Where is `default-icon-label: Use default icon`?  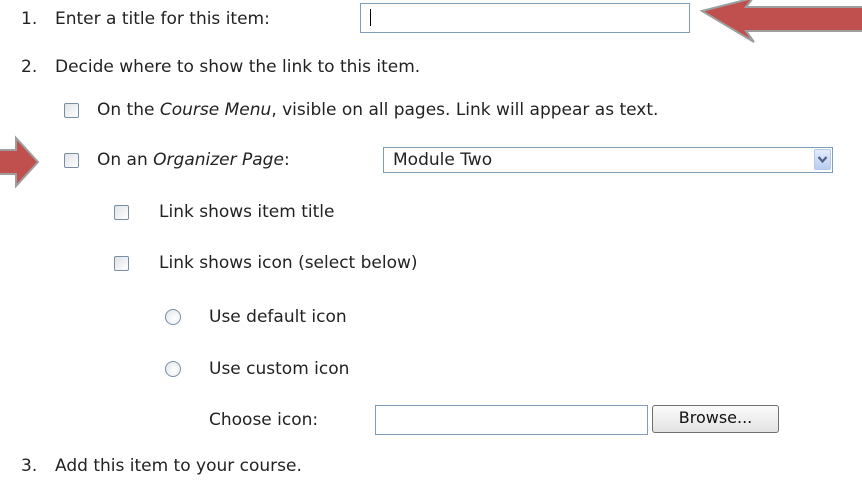 default-icon-label: Use default icon is located at coordinates (278, 317).